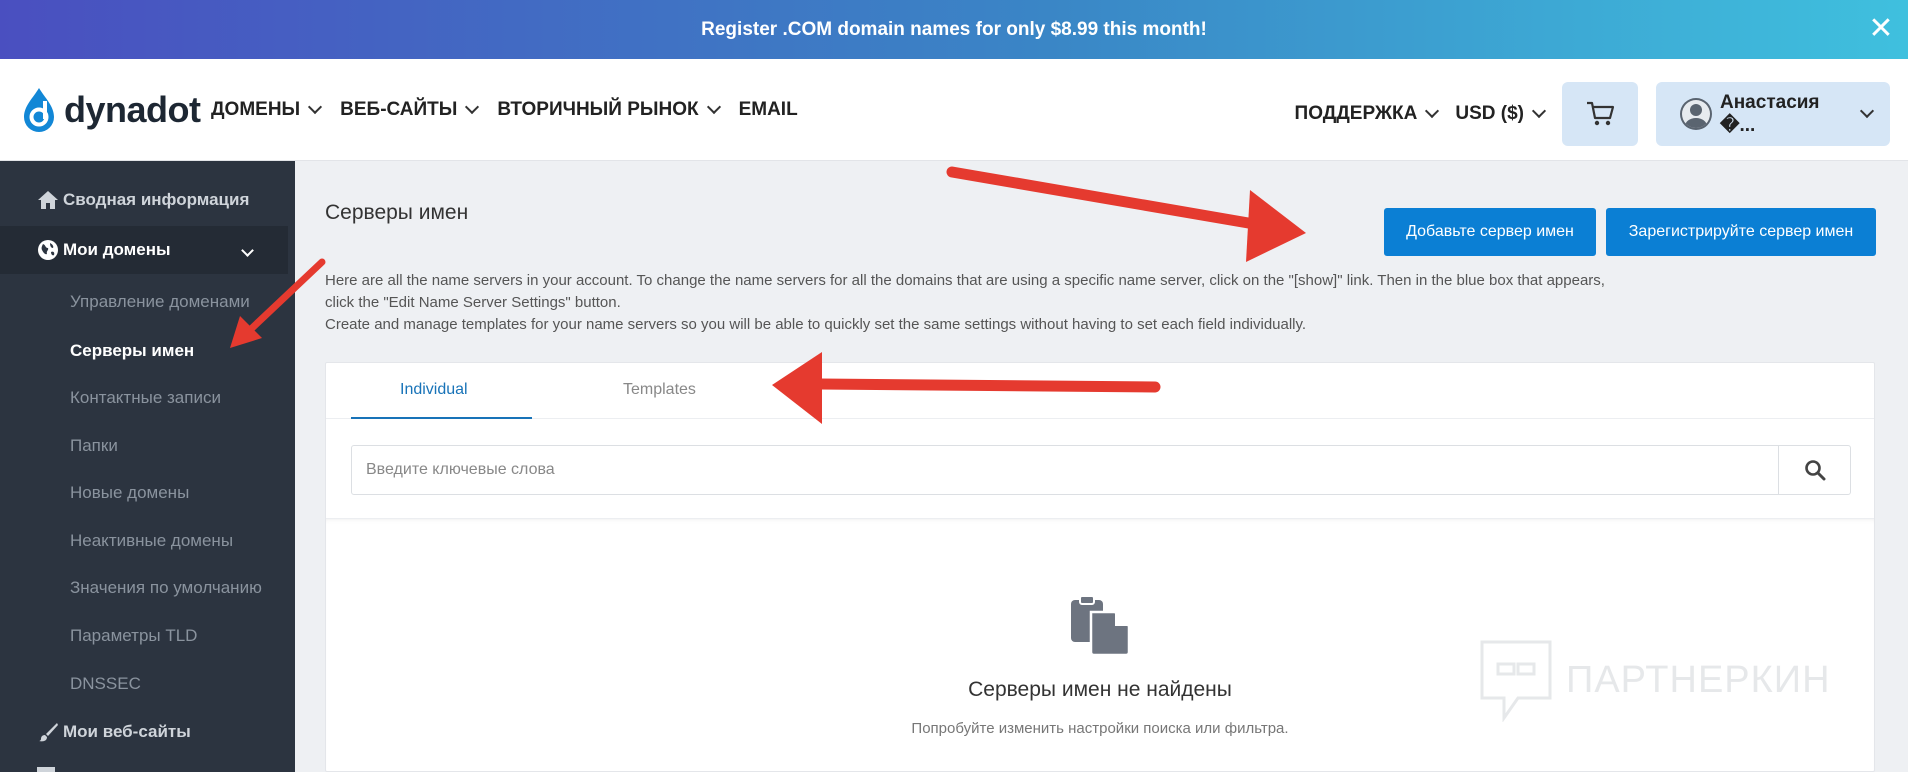 The image size is (1908, 772). What do you see at coordinates (256, 109) in the screenshot?
I see `nav-domains-label: ДОМЕНЫ` at bounding box center [256, 109].